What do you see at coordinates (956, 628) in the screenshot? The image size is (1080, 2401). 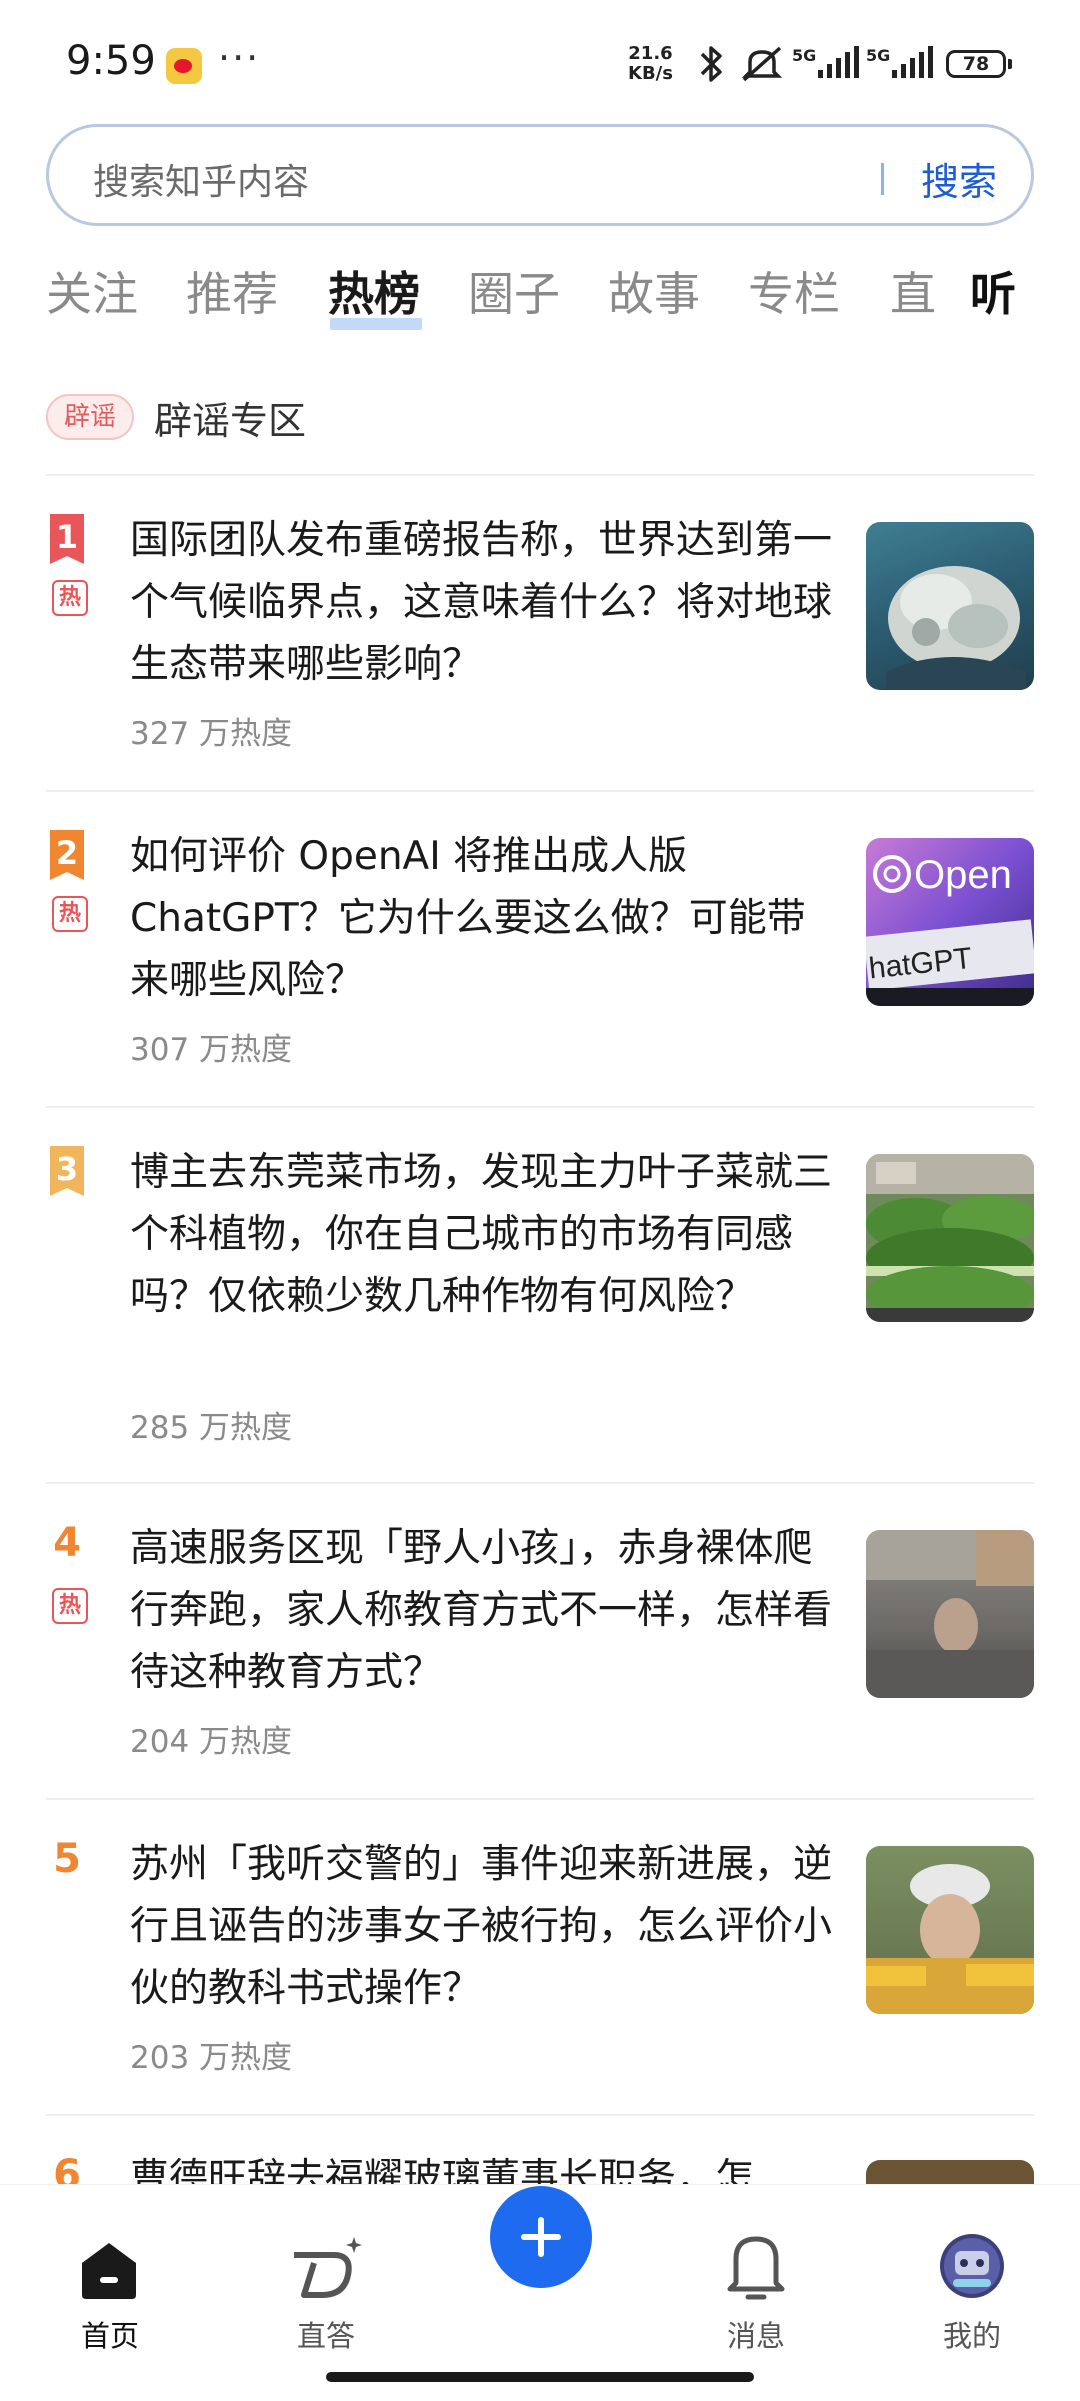 I see `coral-image` at bounding box center [956, 628].